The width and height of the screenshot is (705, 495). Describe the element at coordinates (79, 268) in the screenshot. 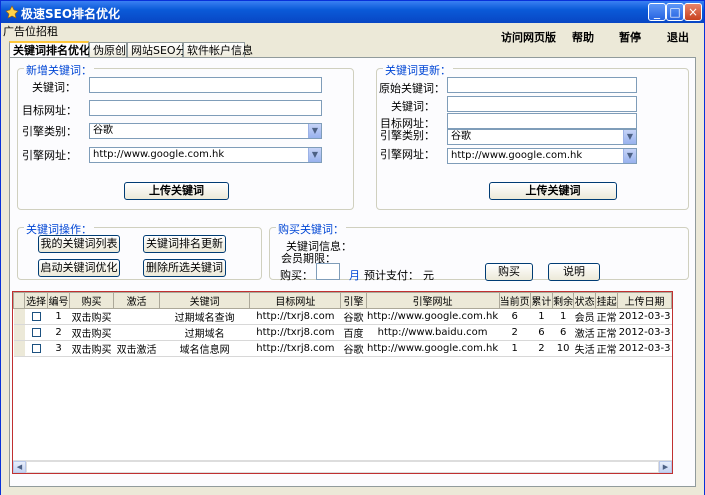

I see `start-optimize-button: 启动关键词优化` at that location.